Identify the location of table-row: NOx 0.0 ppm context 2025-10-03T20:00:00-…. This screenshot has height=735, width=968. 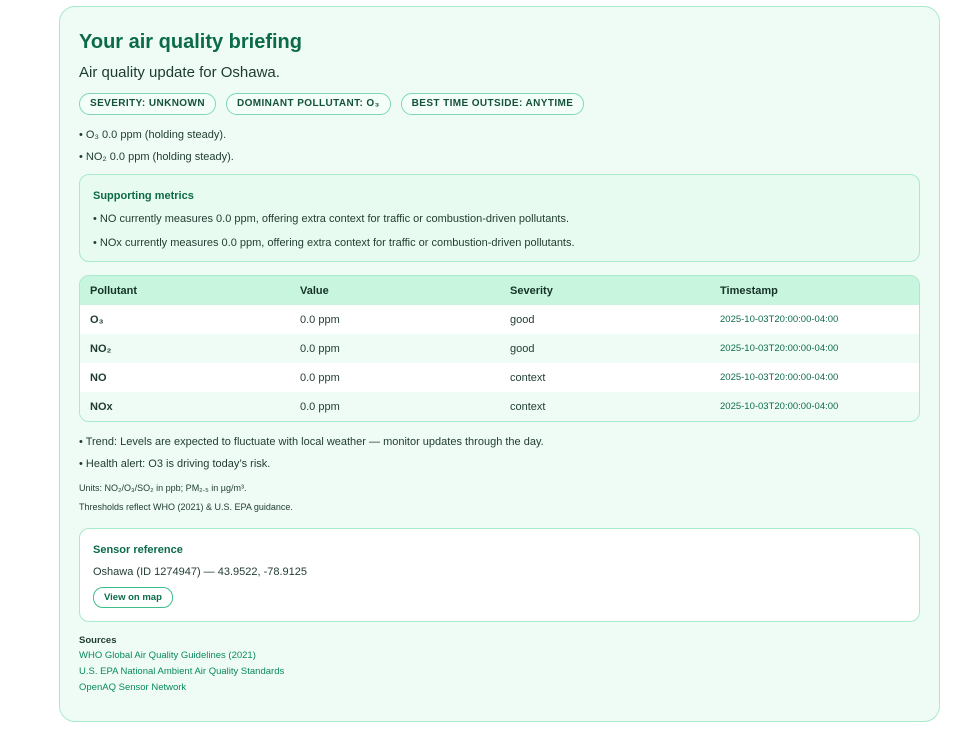
(499, 406).